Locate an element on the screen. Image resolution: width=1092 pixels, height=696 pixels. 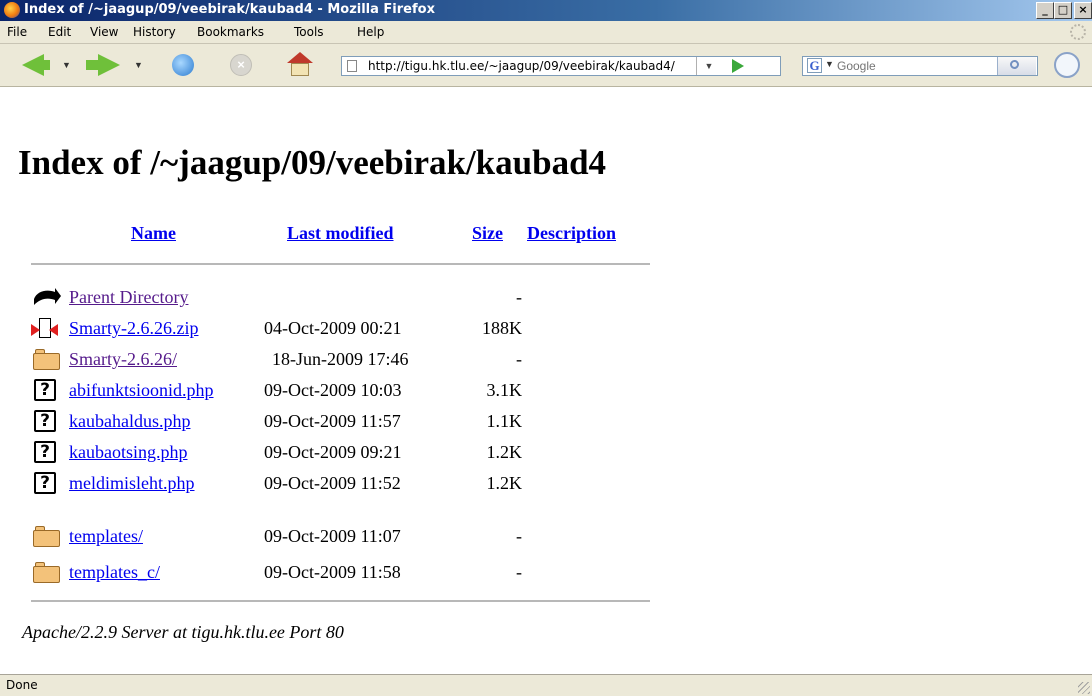
column-name-header: Name is located at coordinates (153, 233).